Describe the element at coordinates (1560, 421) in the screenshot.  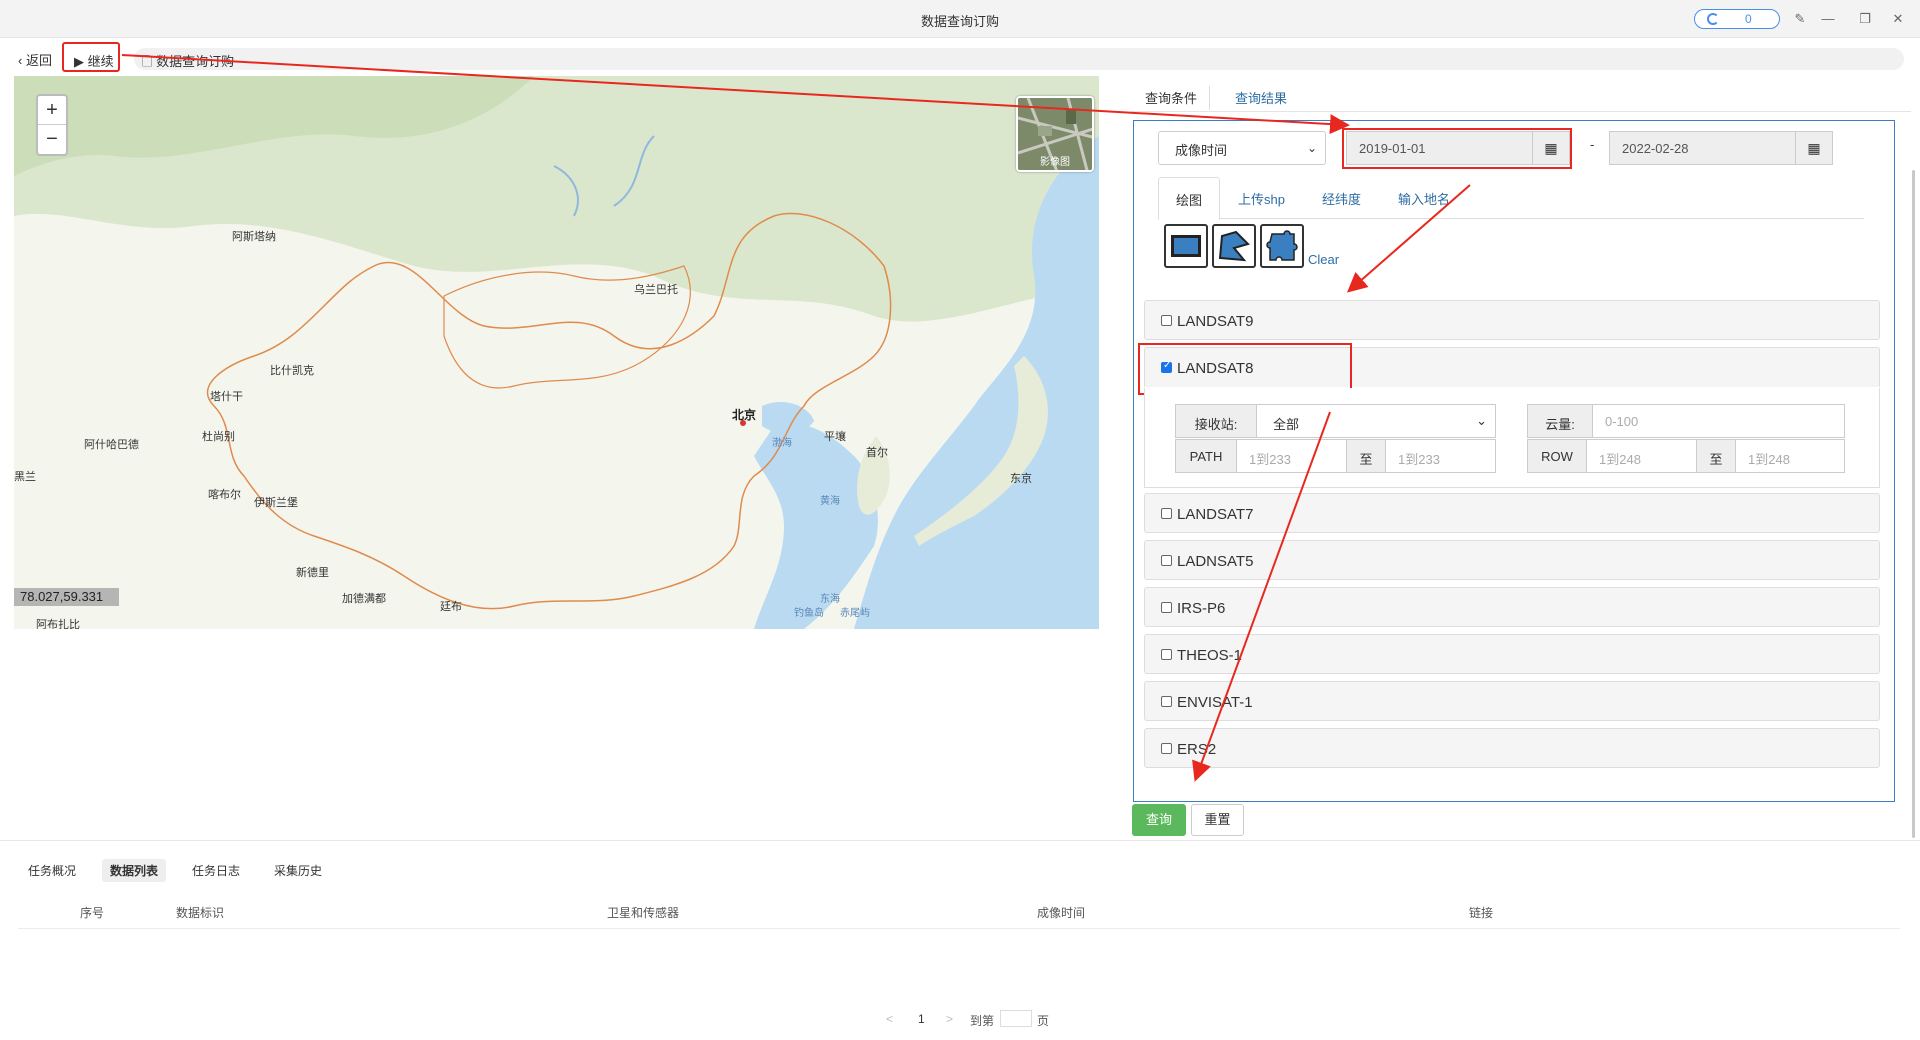
I see `cloud-label: 云量:` at that location.